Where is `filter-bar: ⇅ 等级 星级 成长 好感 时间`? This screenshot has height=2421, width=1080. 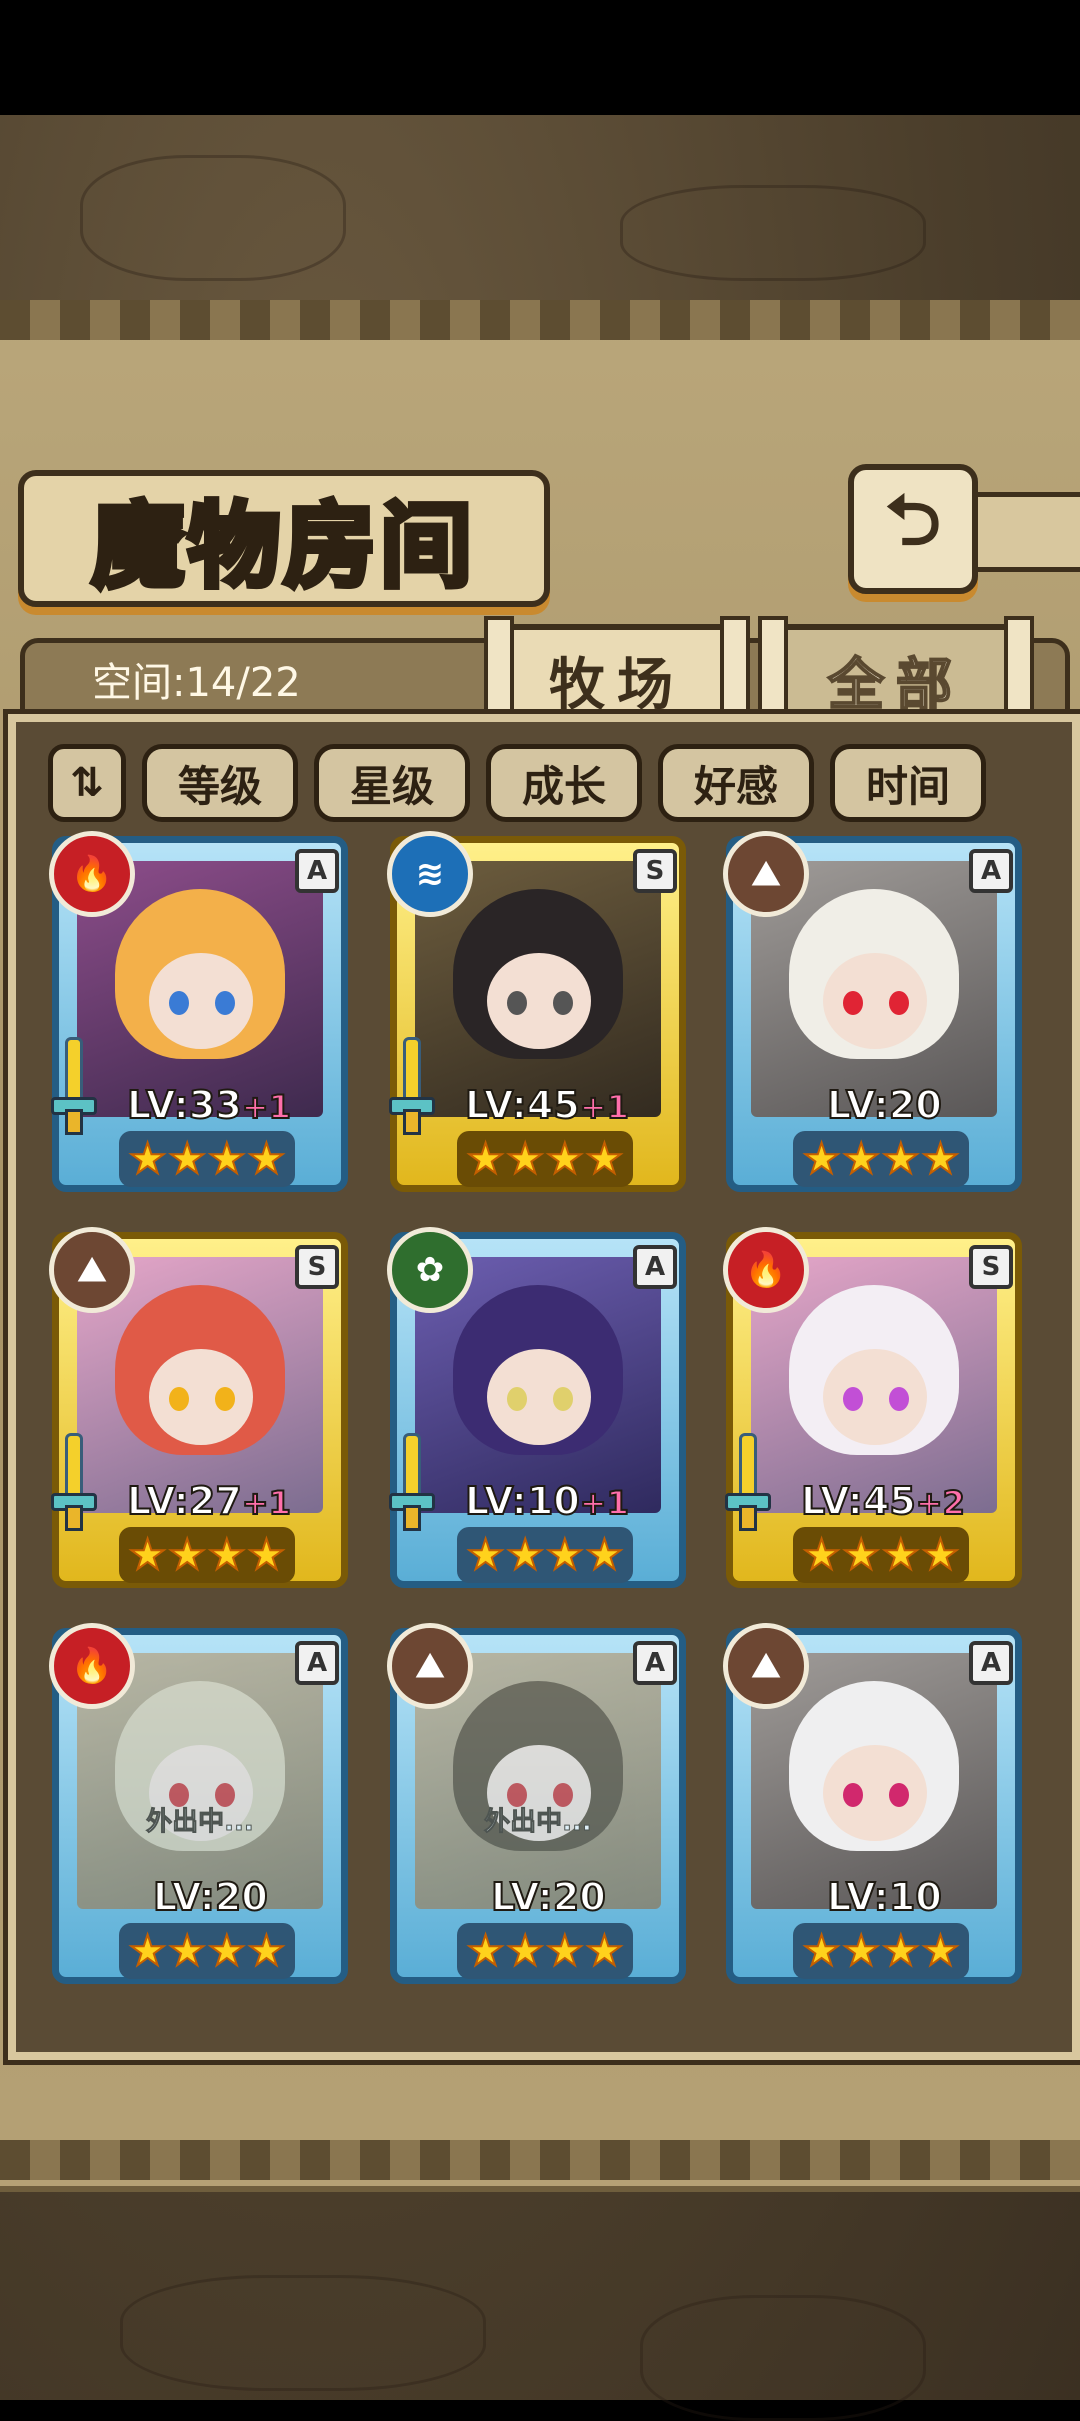
filter-bar: ⇅ 等级 星级 成长 好感 时间 is located at coordinates (543, 783).